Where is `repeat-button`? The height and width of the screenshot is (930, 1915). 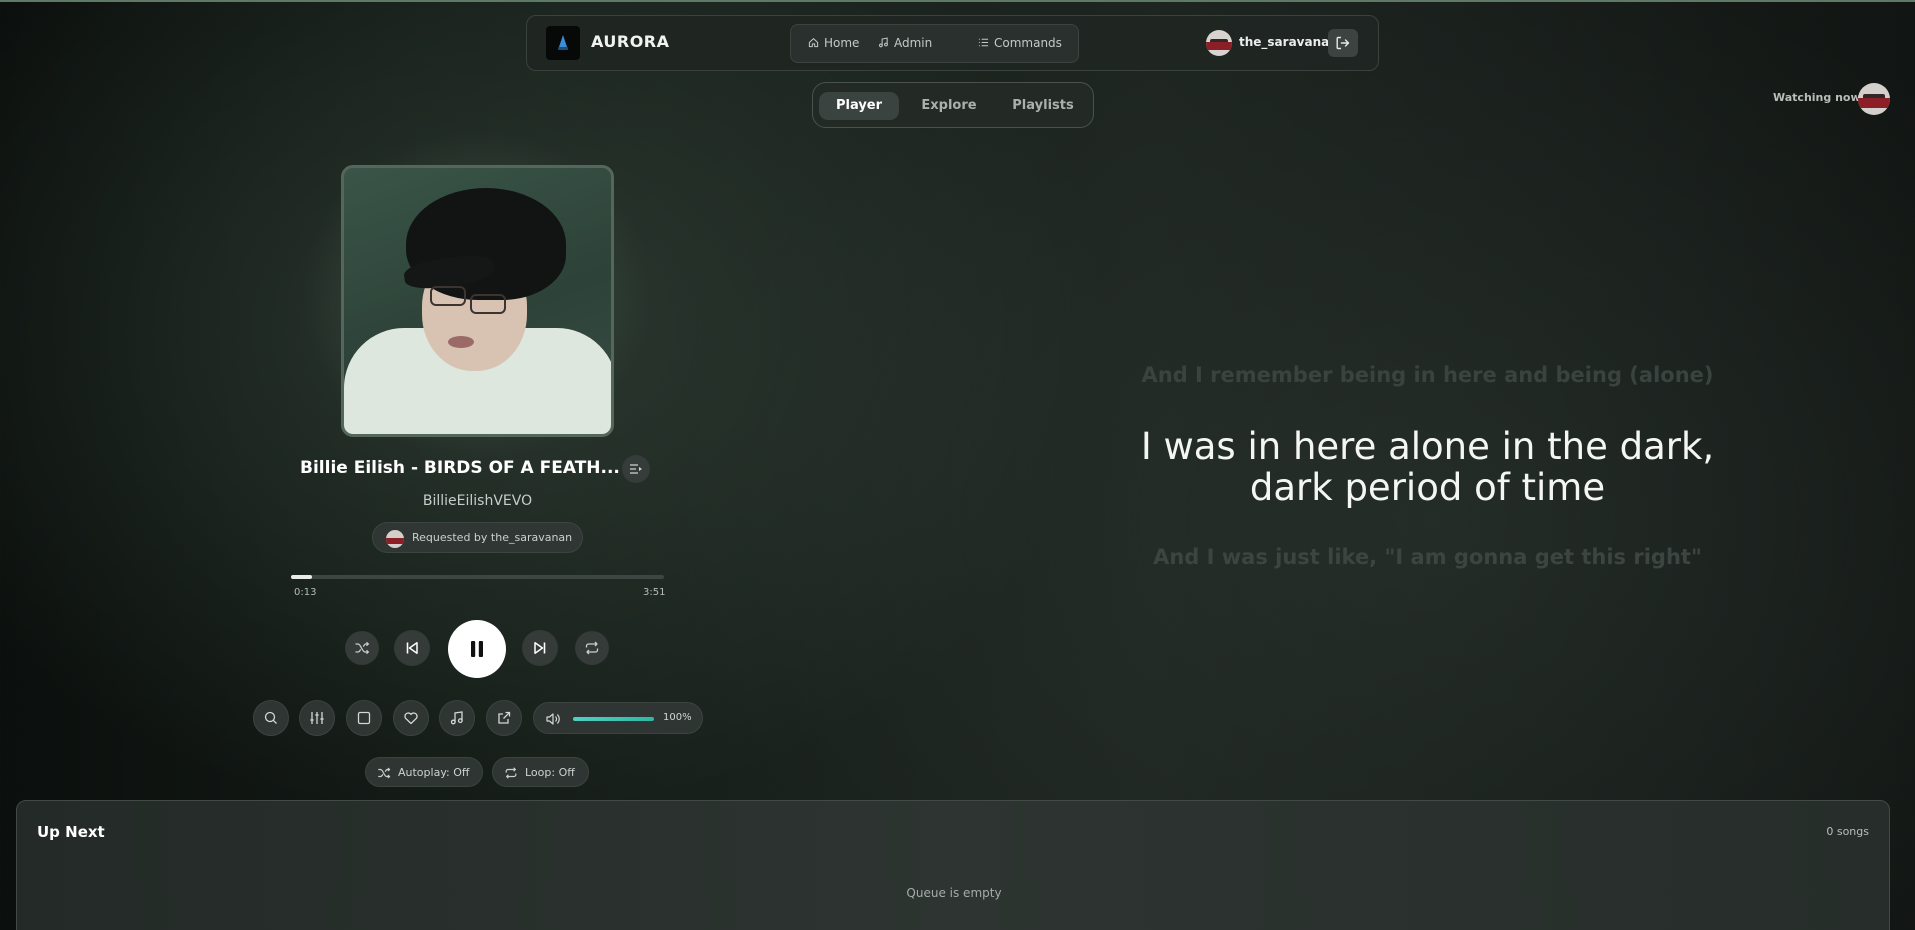
repeat-button is located at coordinates (592, 648).